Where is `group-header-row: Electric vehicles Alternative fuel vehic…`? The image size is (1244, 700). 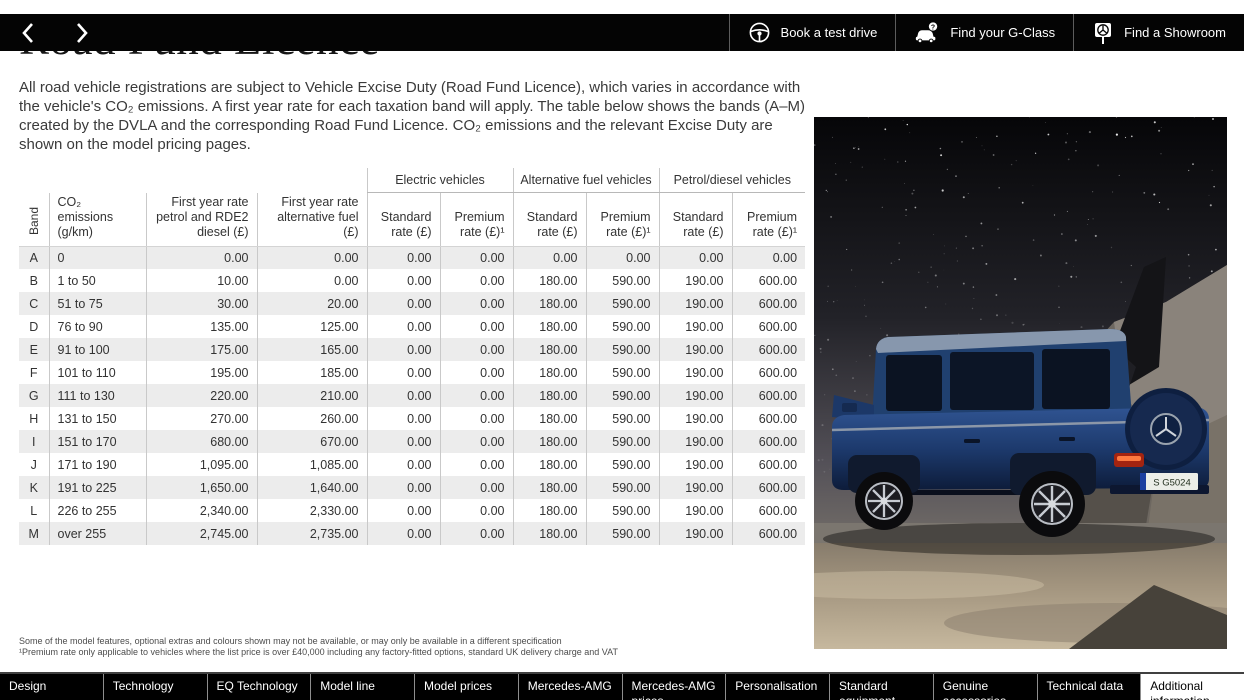
group-header-row: Electric vehicles Alternative fuel vehic… is located at coordinates (412, 180).